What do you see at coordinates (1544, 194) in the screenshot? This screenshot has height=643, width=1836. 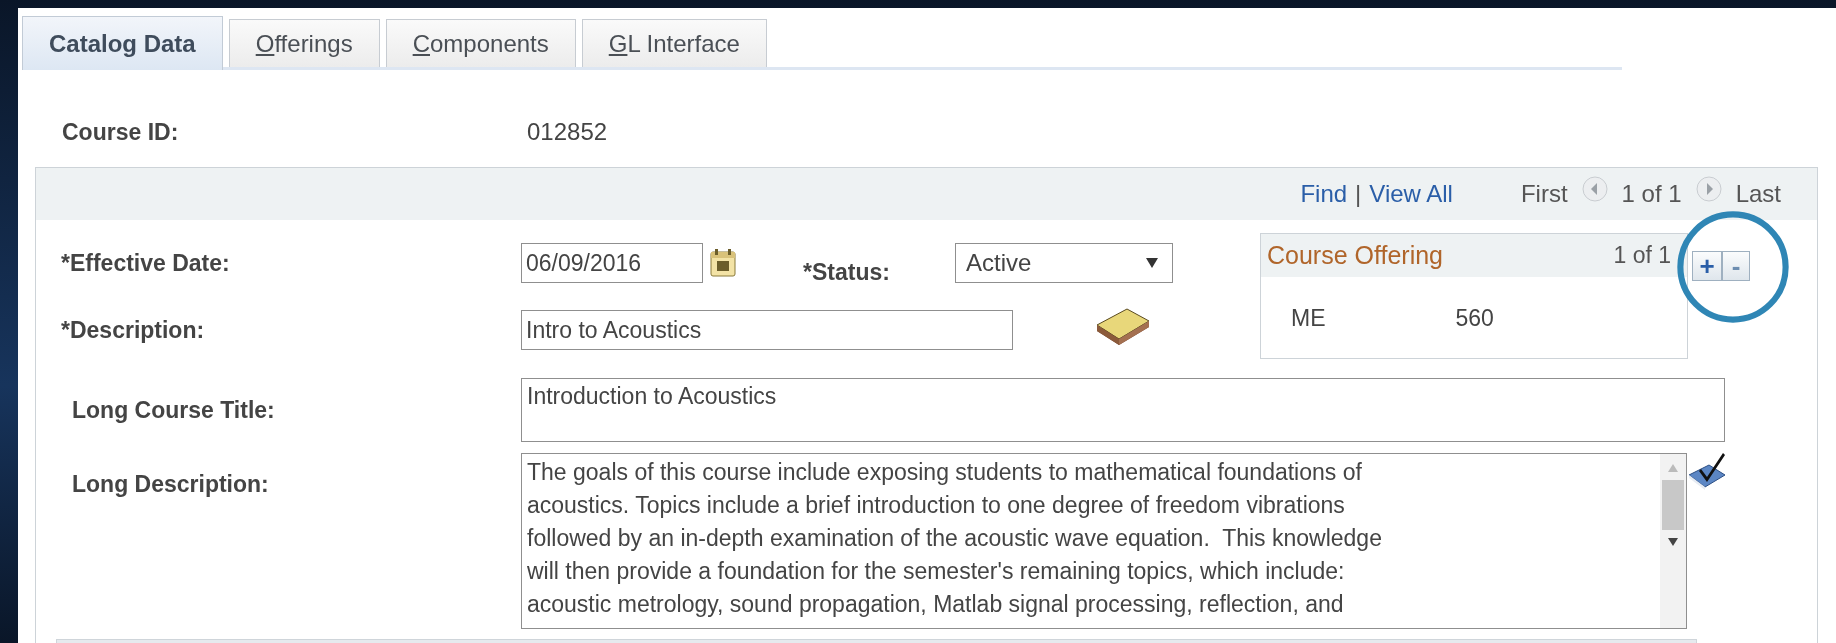 I see `first-label: First` at bounding box center [1544, 194].